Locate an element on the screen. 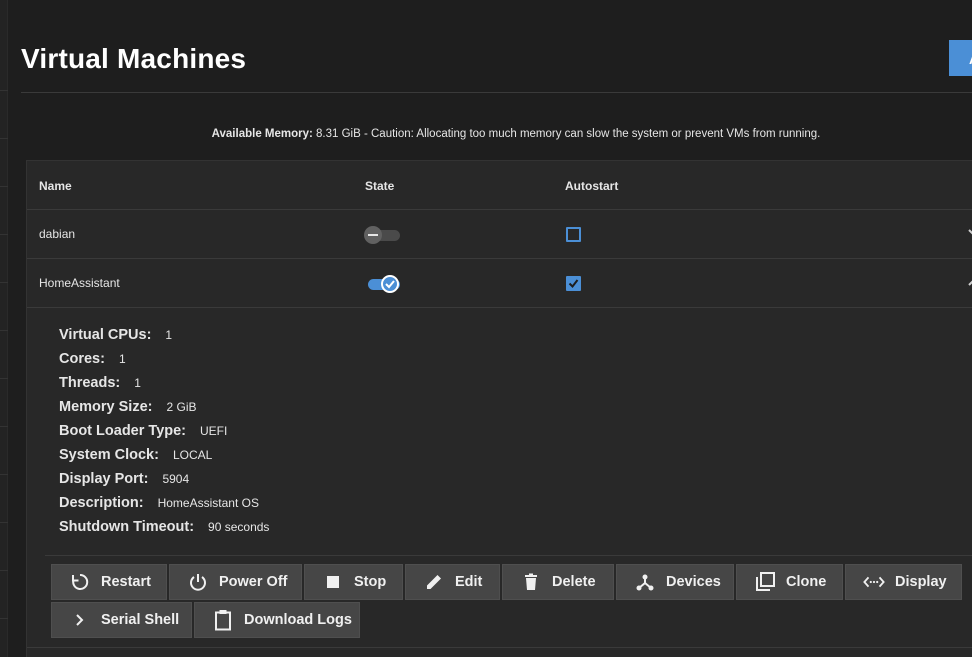 Image resolution: width=972 pixels, height=657 pixels. detail-label: Cores: is located at coordinates (82, 359).